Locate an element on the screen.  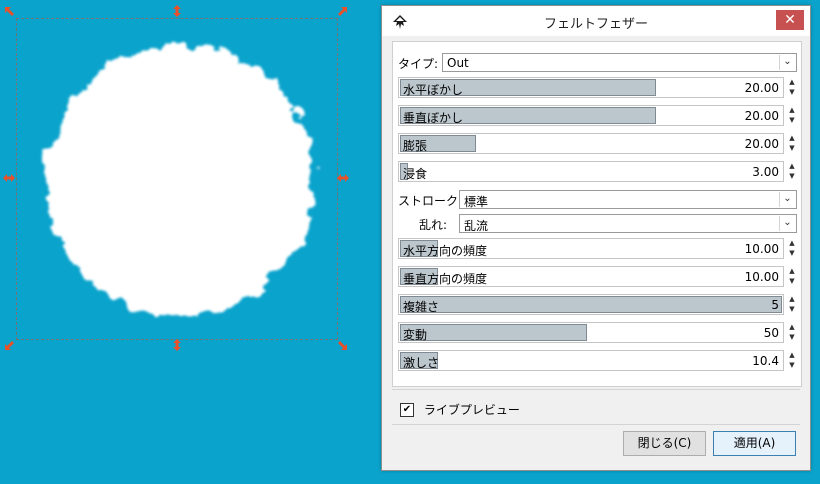
slider-value: 50 is located at coordinates (771, 333).